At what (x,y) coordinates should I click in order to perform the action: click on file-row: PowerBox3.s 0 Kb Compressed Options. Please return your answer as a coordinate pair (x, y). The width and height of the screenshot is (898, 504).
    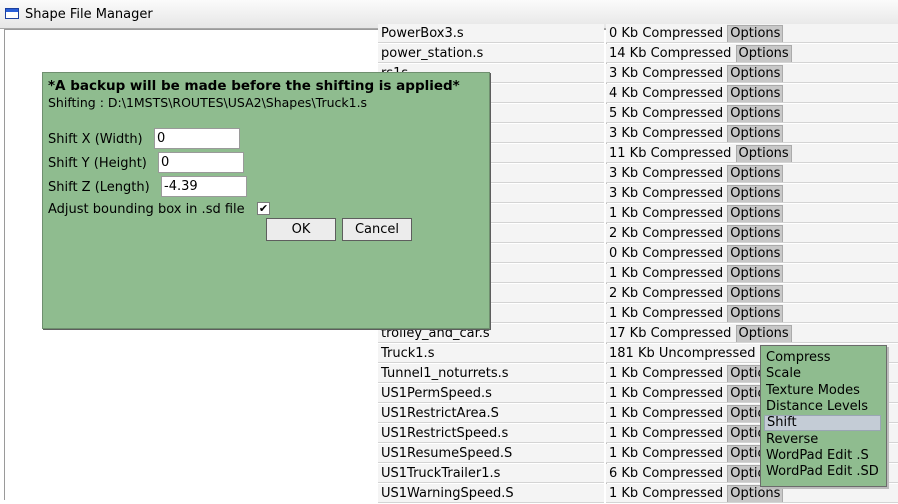
    Looking at the image, I should click on (638, 34).